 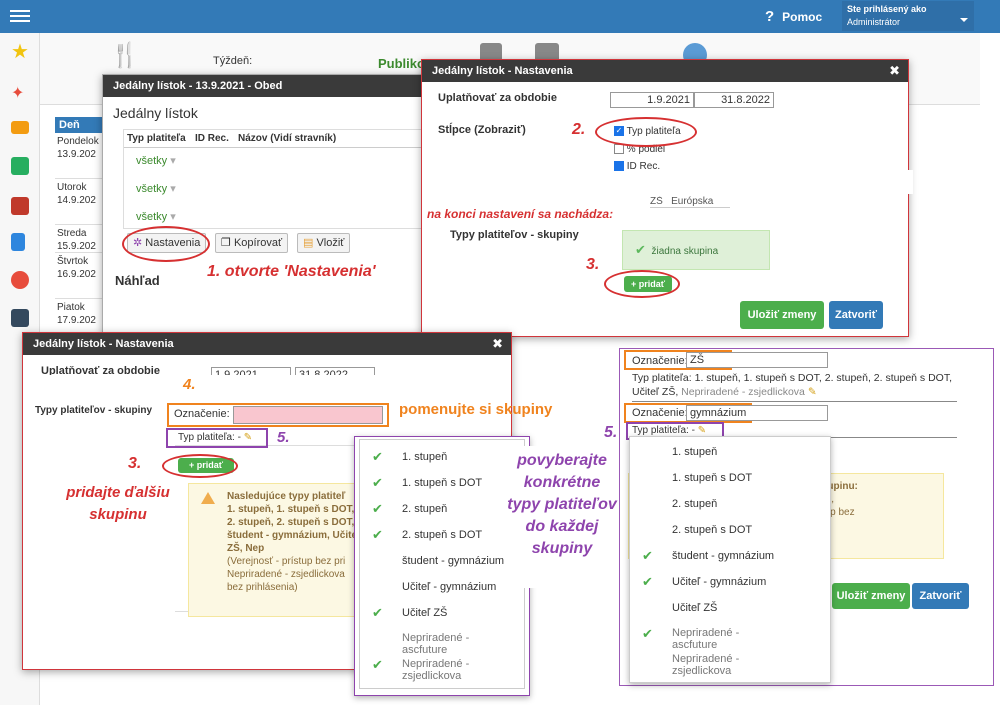 I want to click on payer-type-option: ✔ Učiteľ - gymnázium, so click(x=730, y=582).